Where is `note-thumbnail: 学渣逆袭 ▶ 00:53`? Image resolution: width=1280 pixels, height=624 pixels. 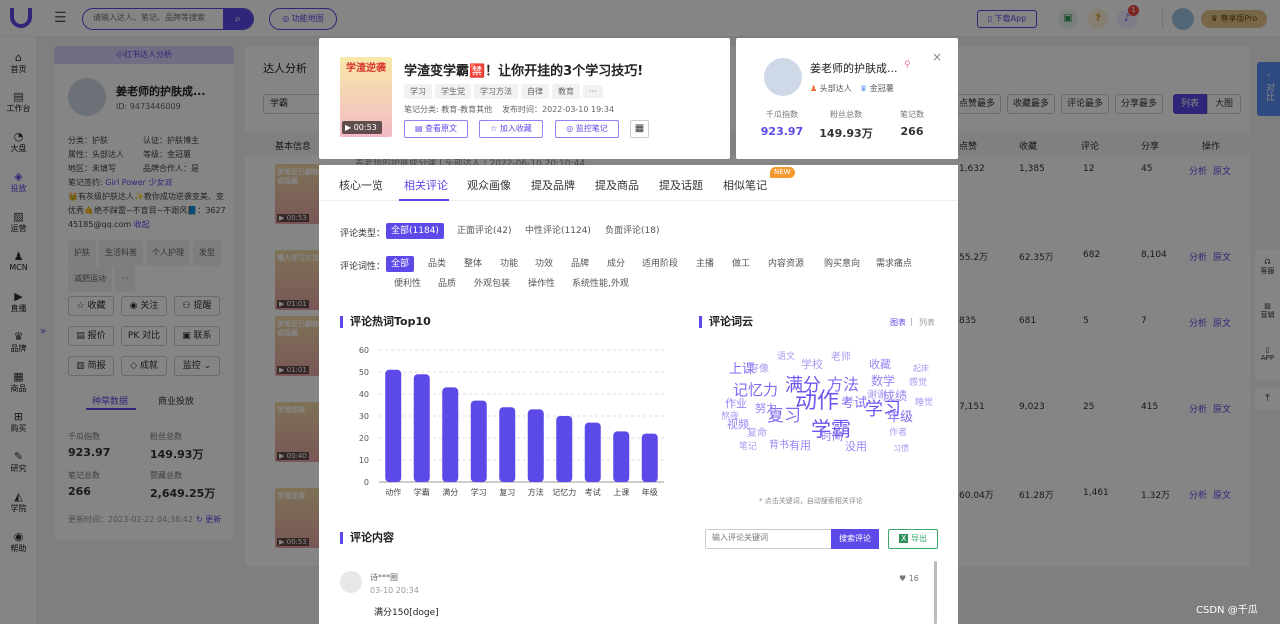 note-thumbnail: 学渣逆袭 ▶ 00:53 is located at coordinates (366, 97).